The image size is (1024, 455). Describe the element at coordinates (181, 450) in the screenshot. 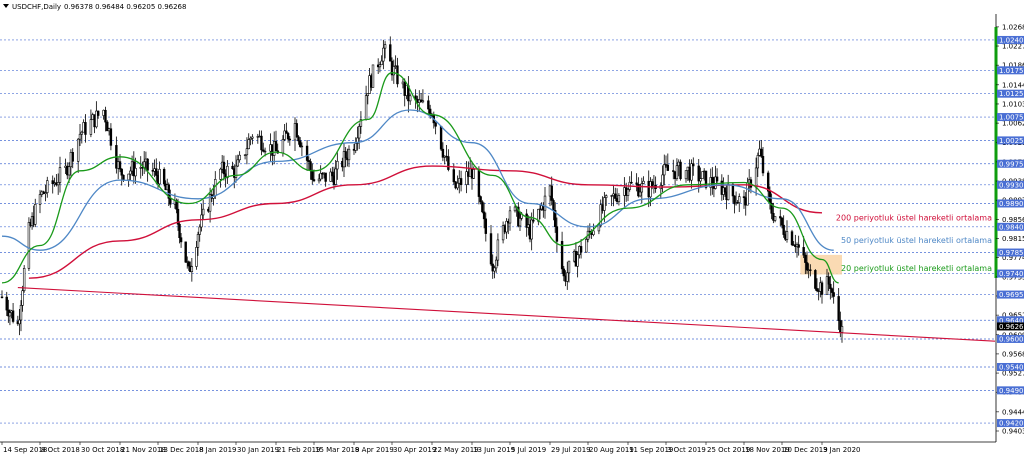

I see `time-tick-label: 13 Dec 2018` at that location.